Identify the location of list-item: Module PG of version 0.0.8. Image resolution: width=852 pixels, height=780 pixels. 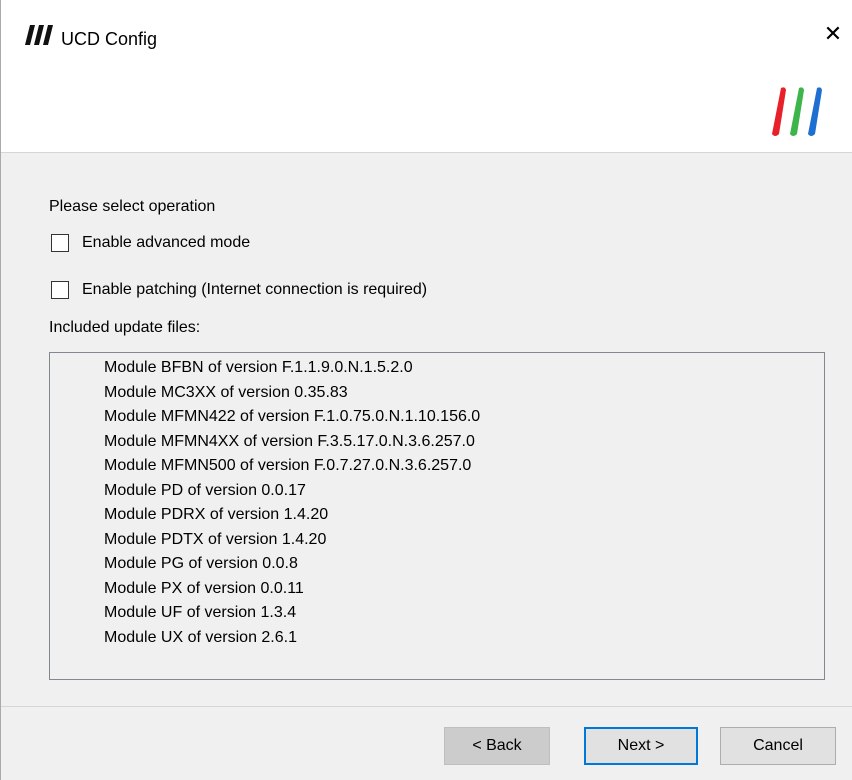
(201, 563).